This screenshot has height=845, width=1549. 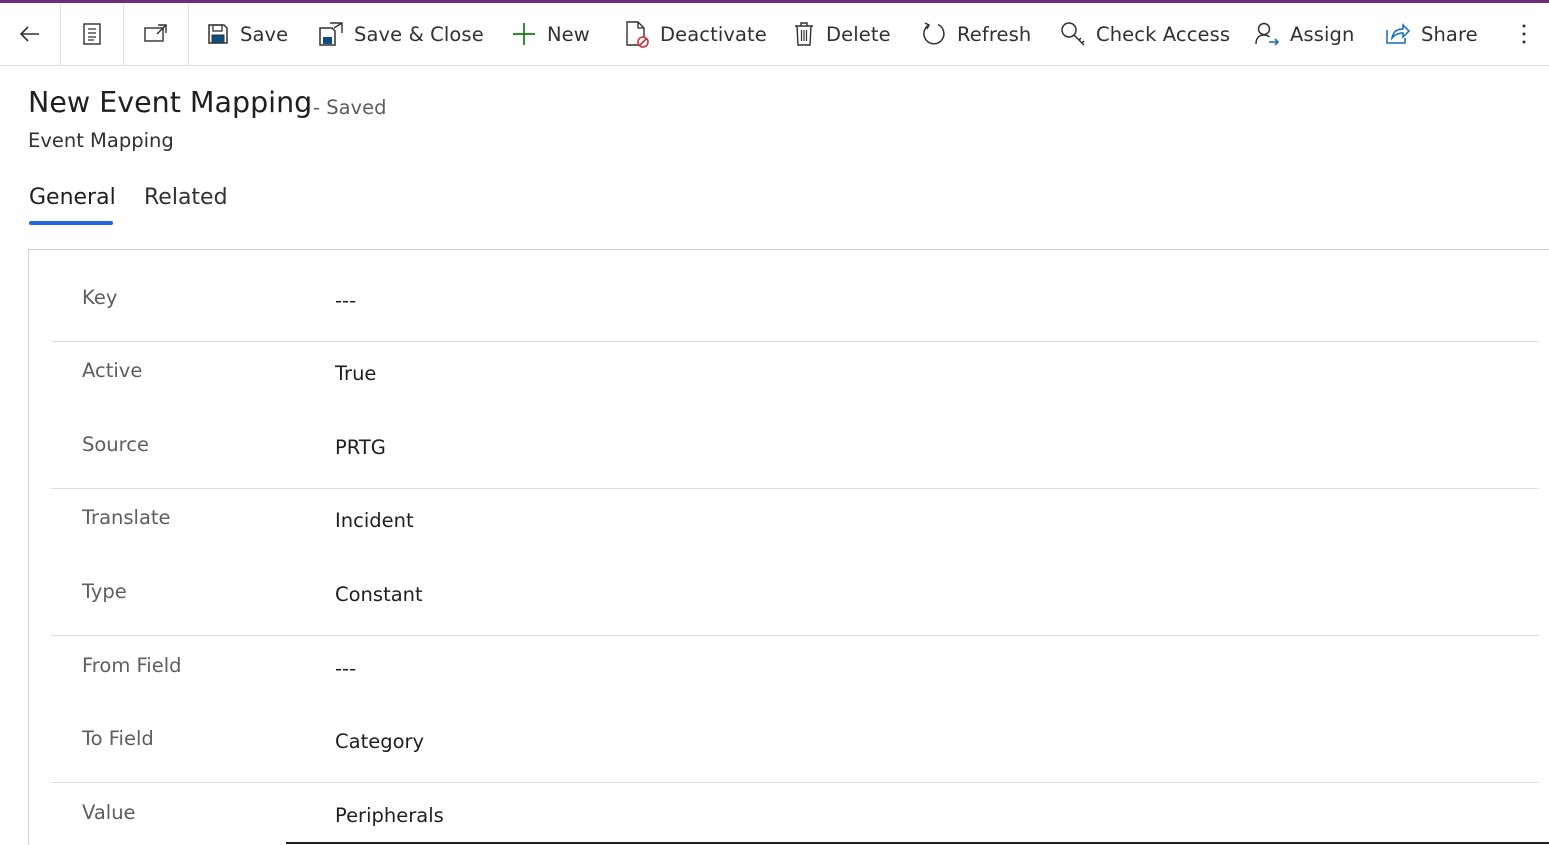 I want to click on field-row-from-field: From Field ---, so click(x=789, y=674).